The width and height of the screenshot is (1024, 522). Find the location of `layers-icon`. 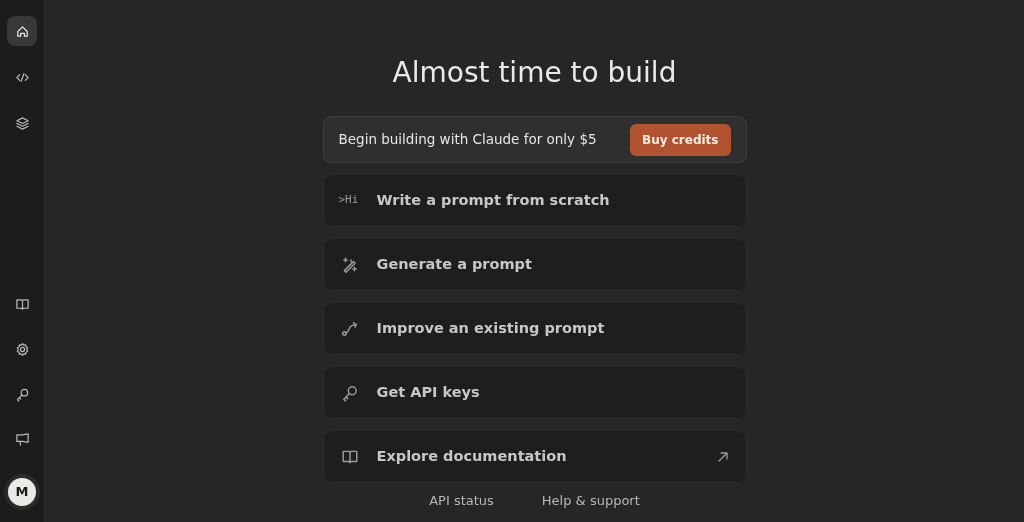

layers-icon is located at coordinates (22, 123).